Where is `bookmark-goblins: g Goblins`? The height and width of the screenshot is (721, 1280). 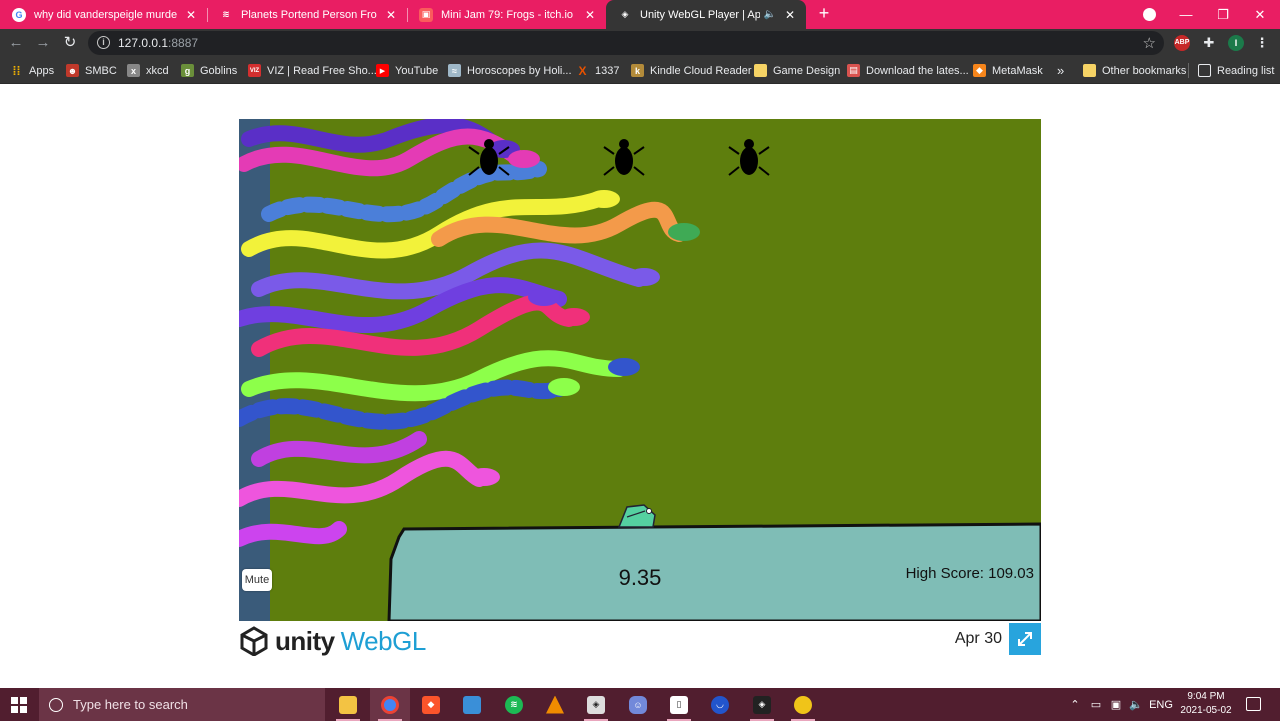
bookmark-goblins: g Goblins is located at coordinates (209, 70).